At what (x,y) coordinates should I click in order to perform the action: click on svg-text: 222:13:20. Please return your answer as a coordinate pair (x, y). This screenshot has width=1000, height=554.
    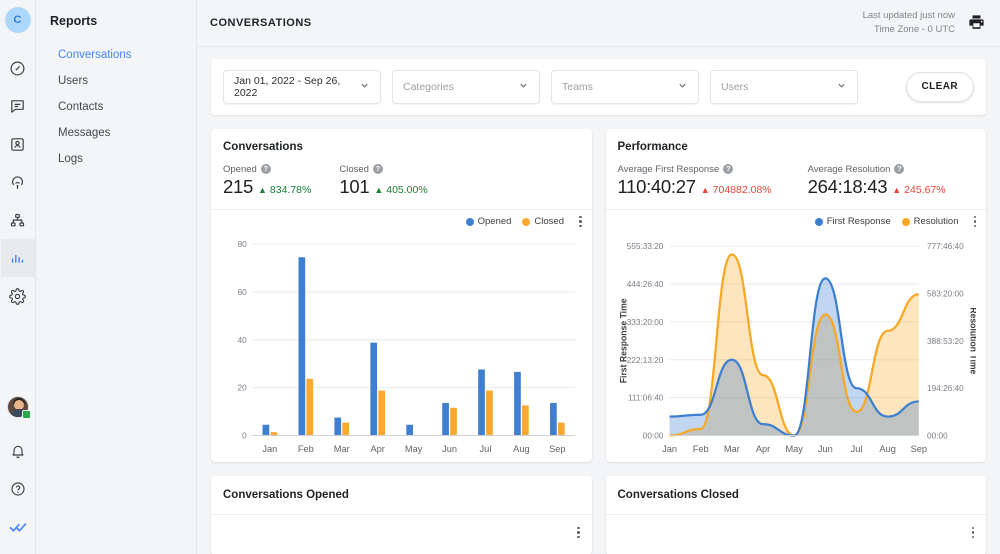
    Looking at the image, I should click on (644, 360).